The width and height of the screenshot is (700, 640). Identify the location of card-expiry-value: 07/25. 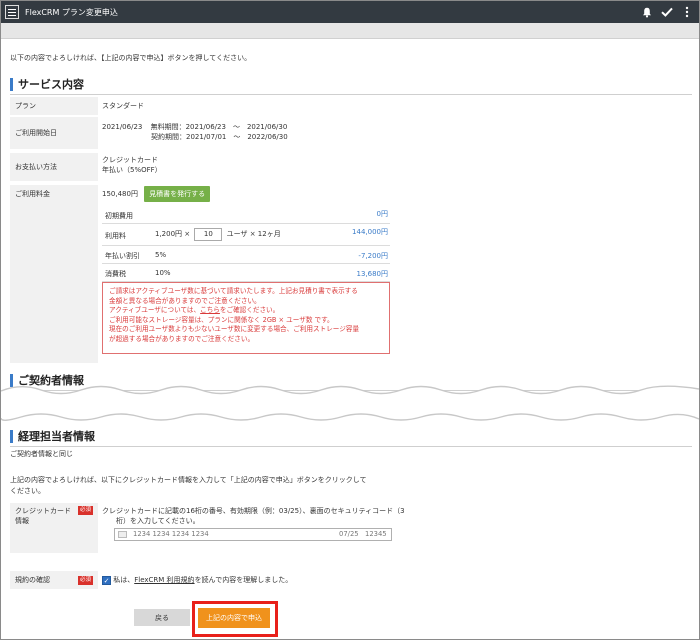
(349, 534).